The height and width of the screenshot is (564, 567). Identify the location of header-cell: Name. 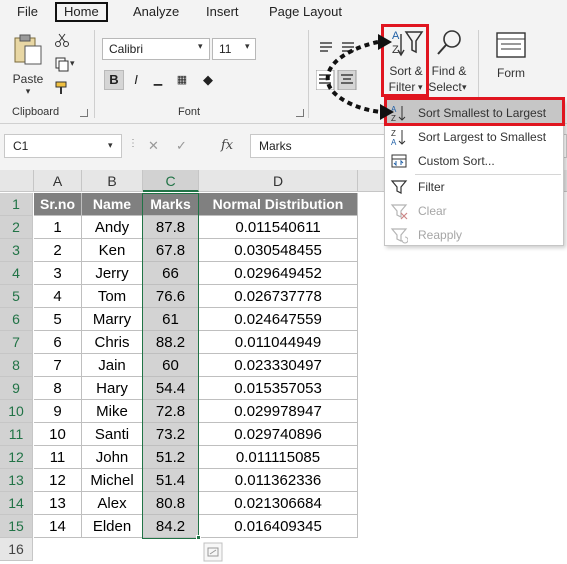
(112, 204).